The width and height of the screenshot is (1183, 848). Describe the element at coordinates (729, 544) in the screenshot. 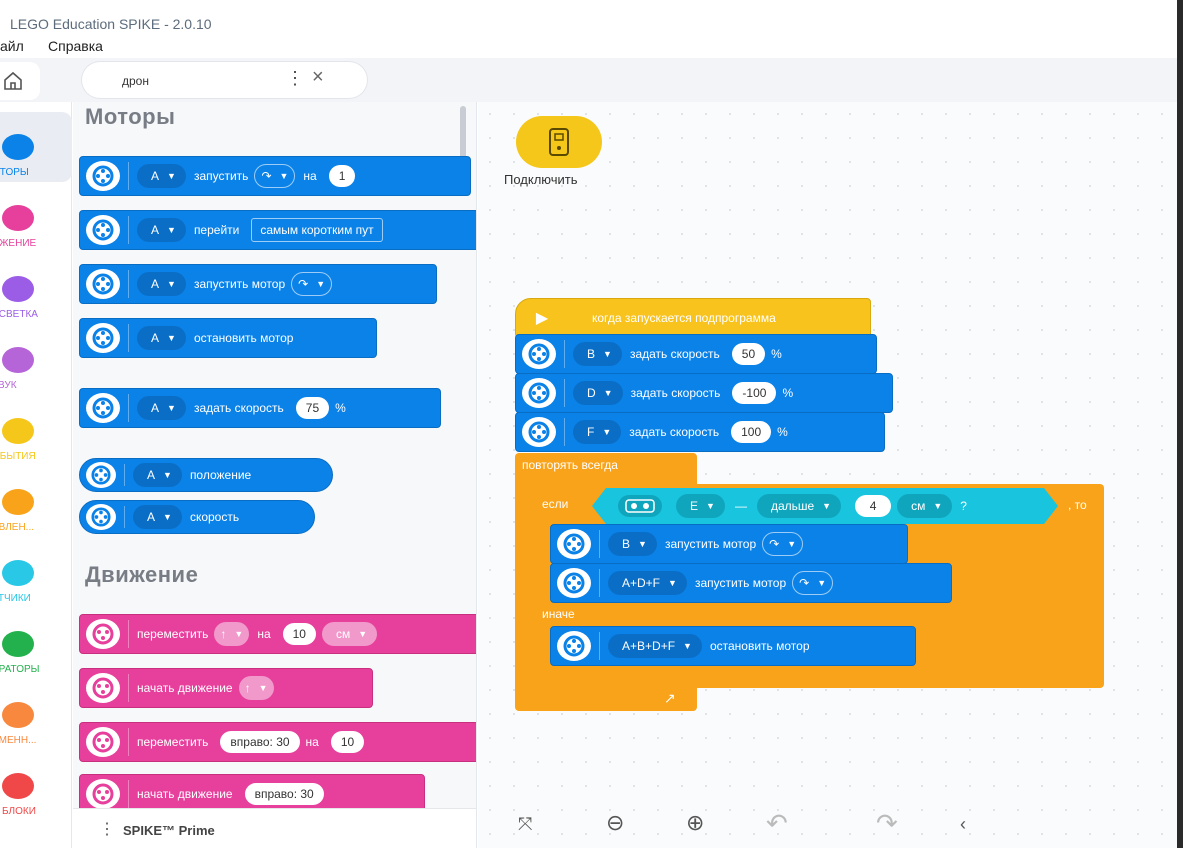

I see `block-start-motor-b: B ▼ запустить мотор ↷ ▼` at that location.